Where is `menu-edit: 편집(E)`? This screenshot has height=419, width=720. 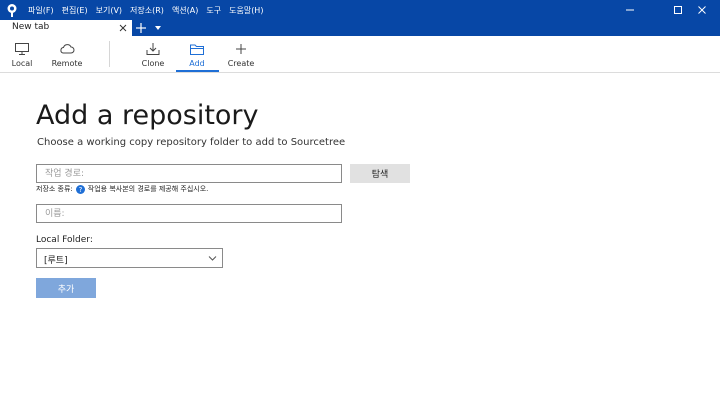
menu-edit: 편집(E) is located at coordinates (75, 10).